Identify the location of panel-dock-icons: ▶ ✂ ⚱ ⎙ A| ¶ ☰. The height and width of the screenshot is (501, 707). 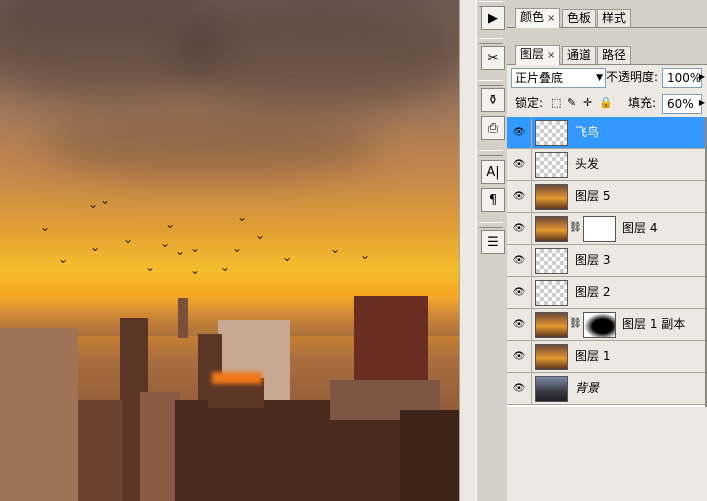
(492, 250).